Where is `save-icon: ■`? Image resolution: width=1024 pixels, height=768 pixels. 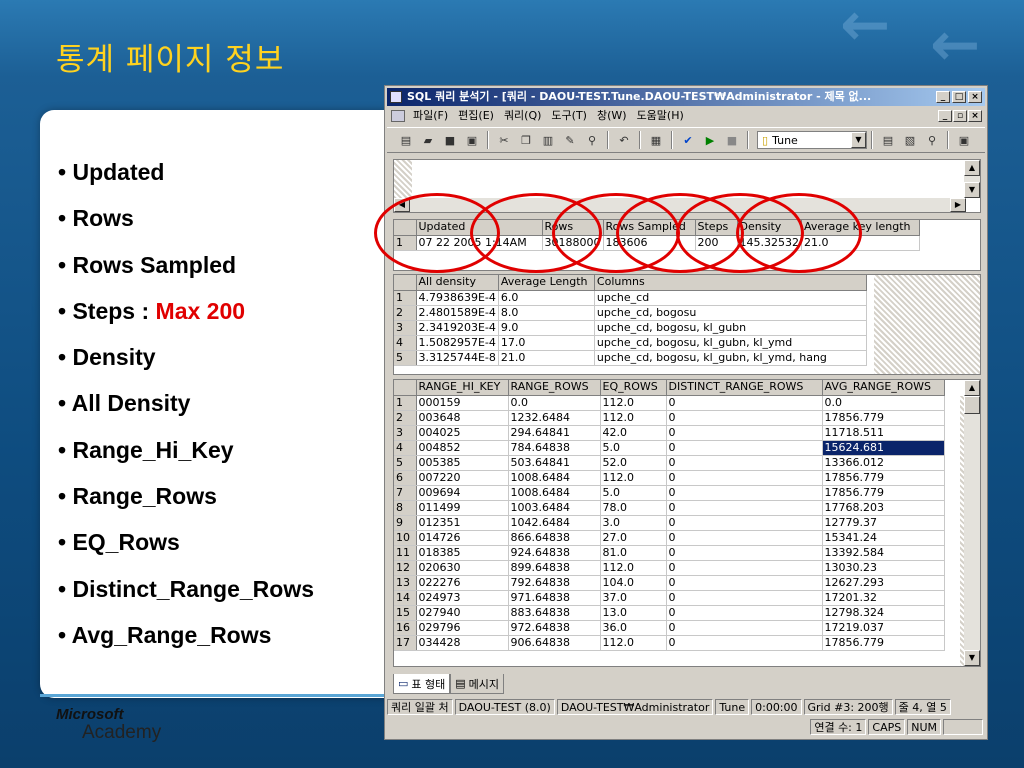
save-icon: ■ is located at coordinates (450, 140).